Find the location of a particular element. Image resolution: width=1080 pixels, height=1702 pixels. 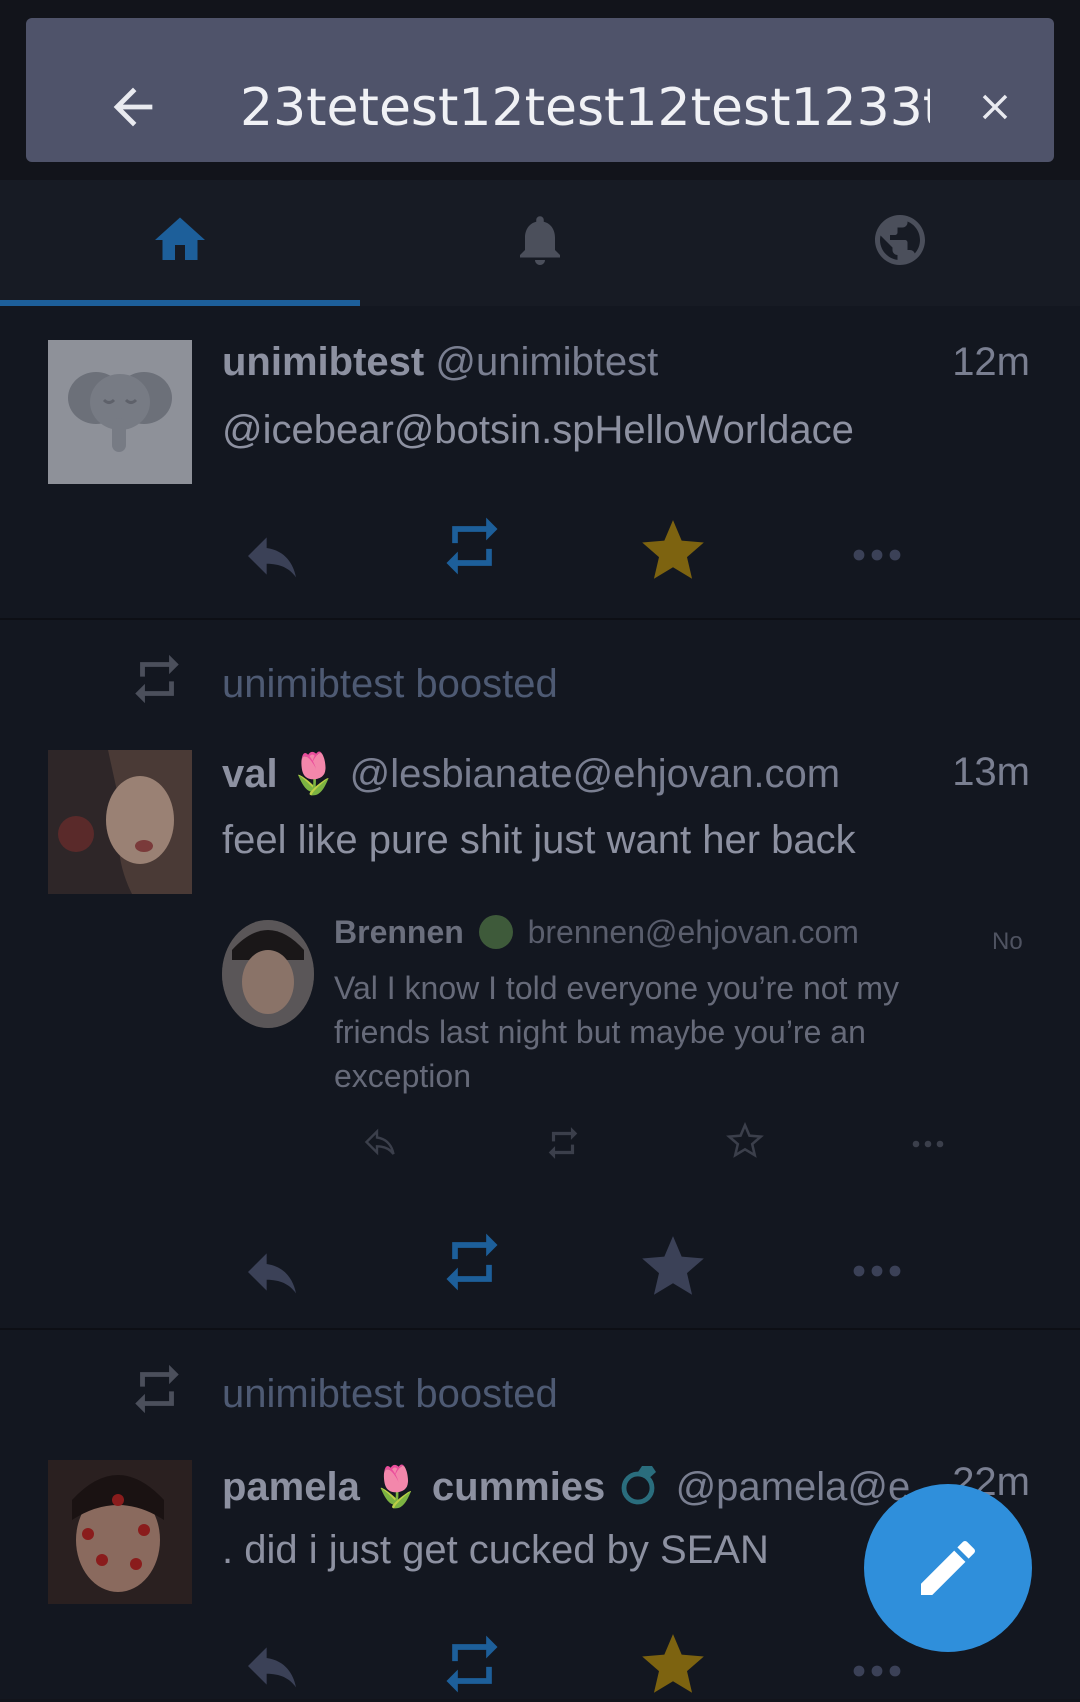

preview-header: Brennen brennen@ehjovan.com is located at coordinates (596, 932).